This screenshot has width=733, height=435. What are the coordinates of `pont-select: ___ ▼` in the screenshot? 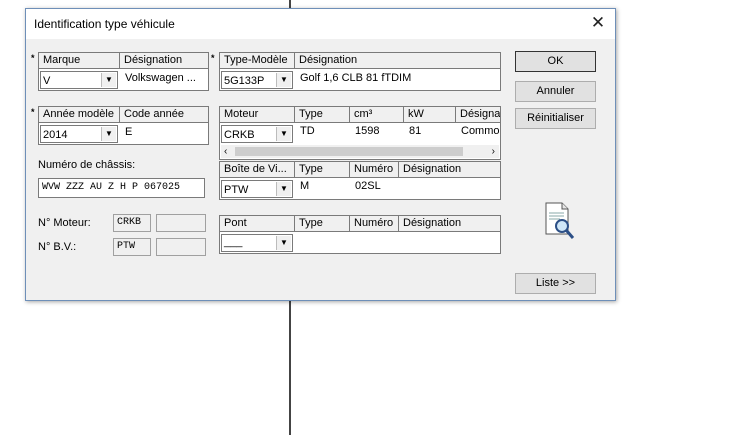 It's located at (257, 243).